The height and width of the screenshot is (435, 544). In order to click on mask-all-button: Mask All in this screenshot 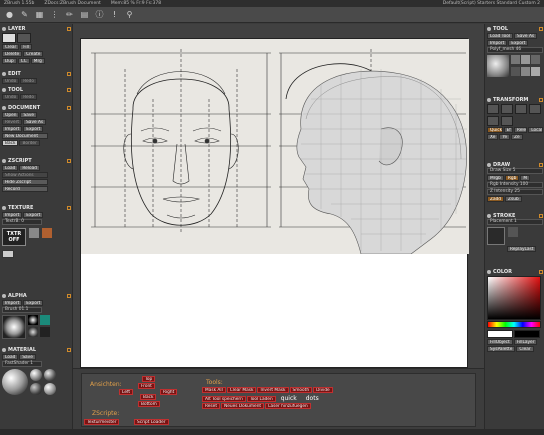, I will do `click(214, 390)`.